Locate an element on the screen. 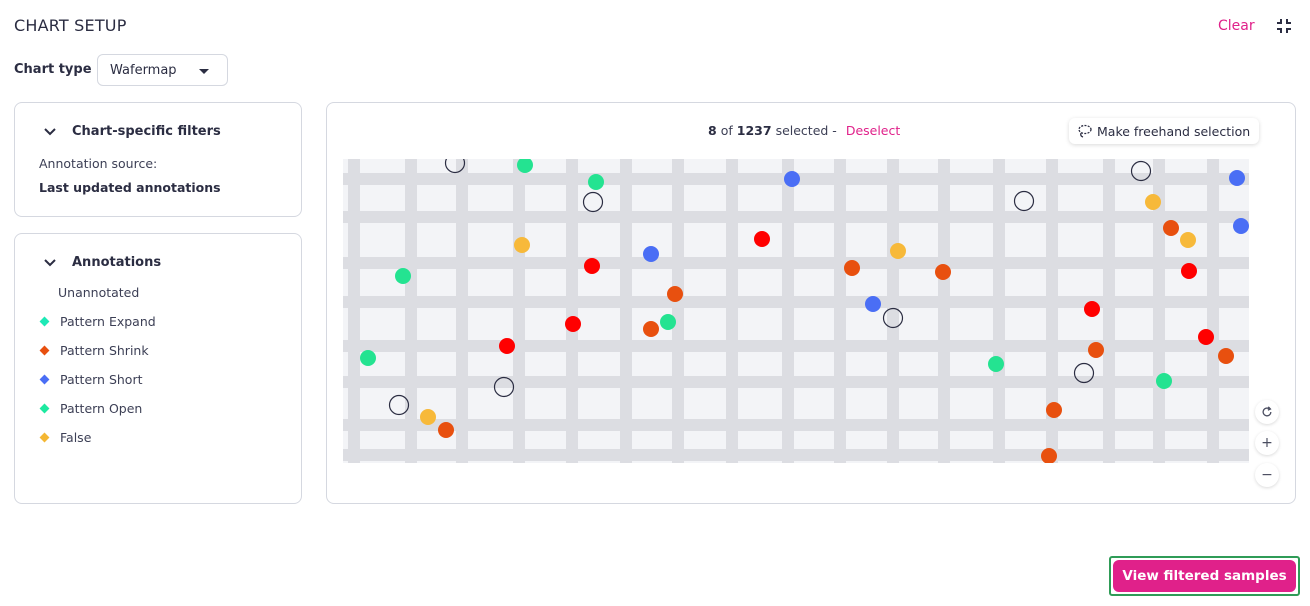 Image resolution: width=1310 pixels, height=606 pixels. annotations-toggle: Annotations is located at coordinates (102, 262).